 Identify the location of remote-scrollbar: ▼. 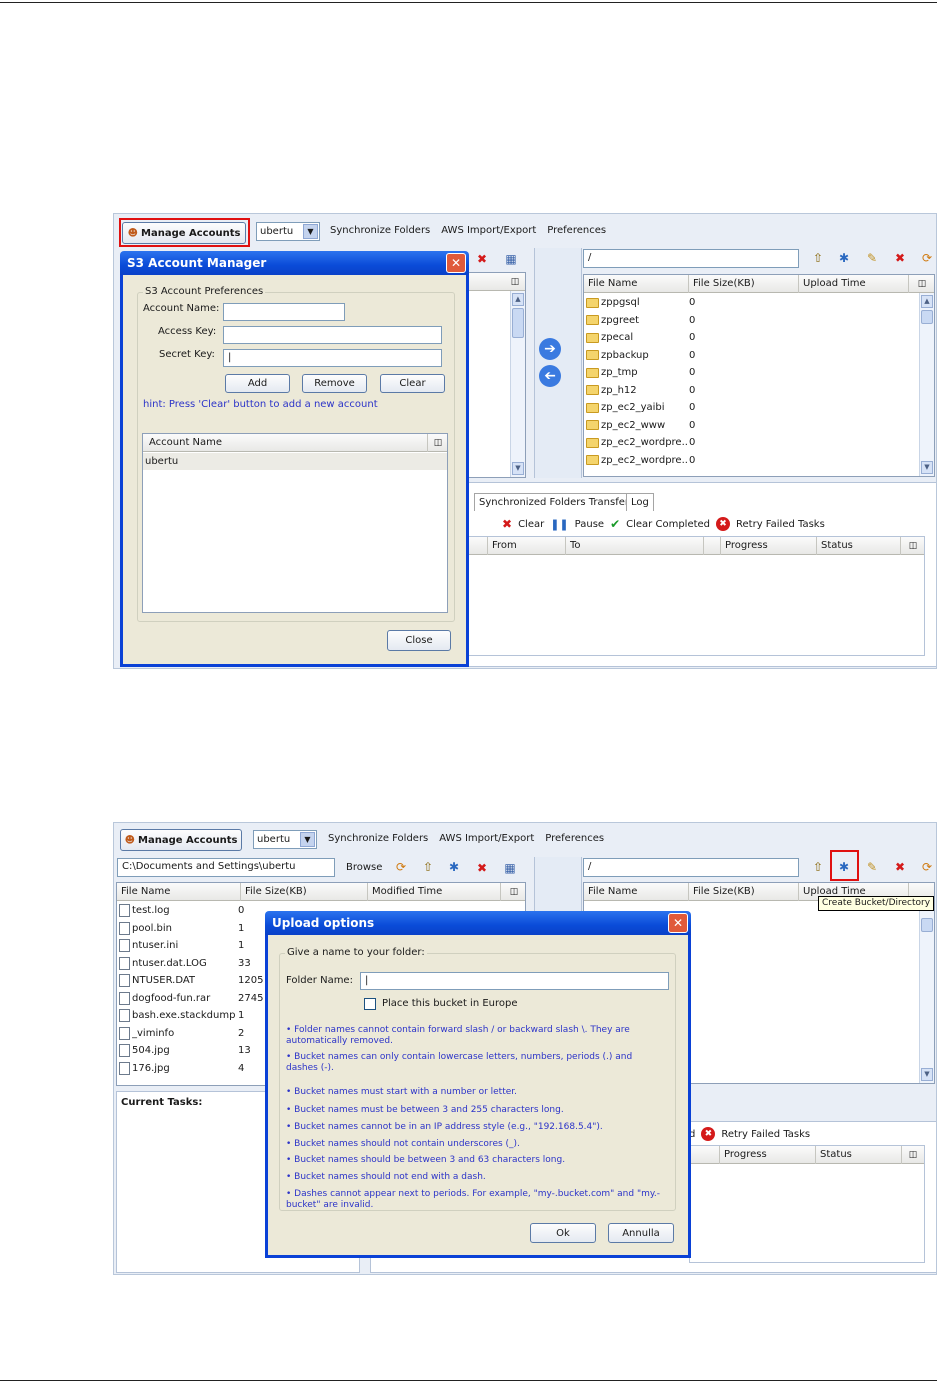
(926, 992).